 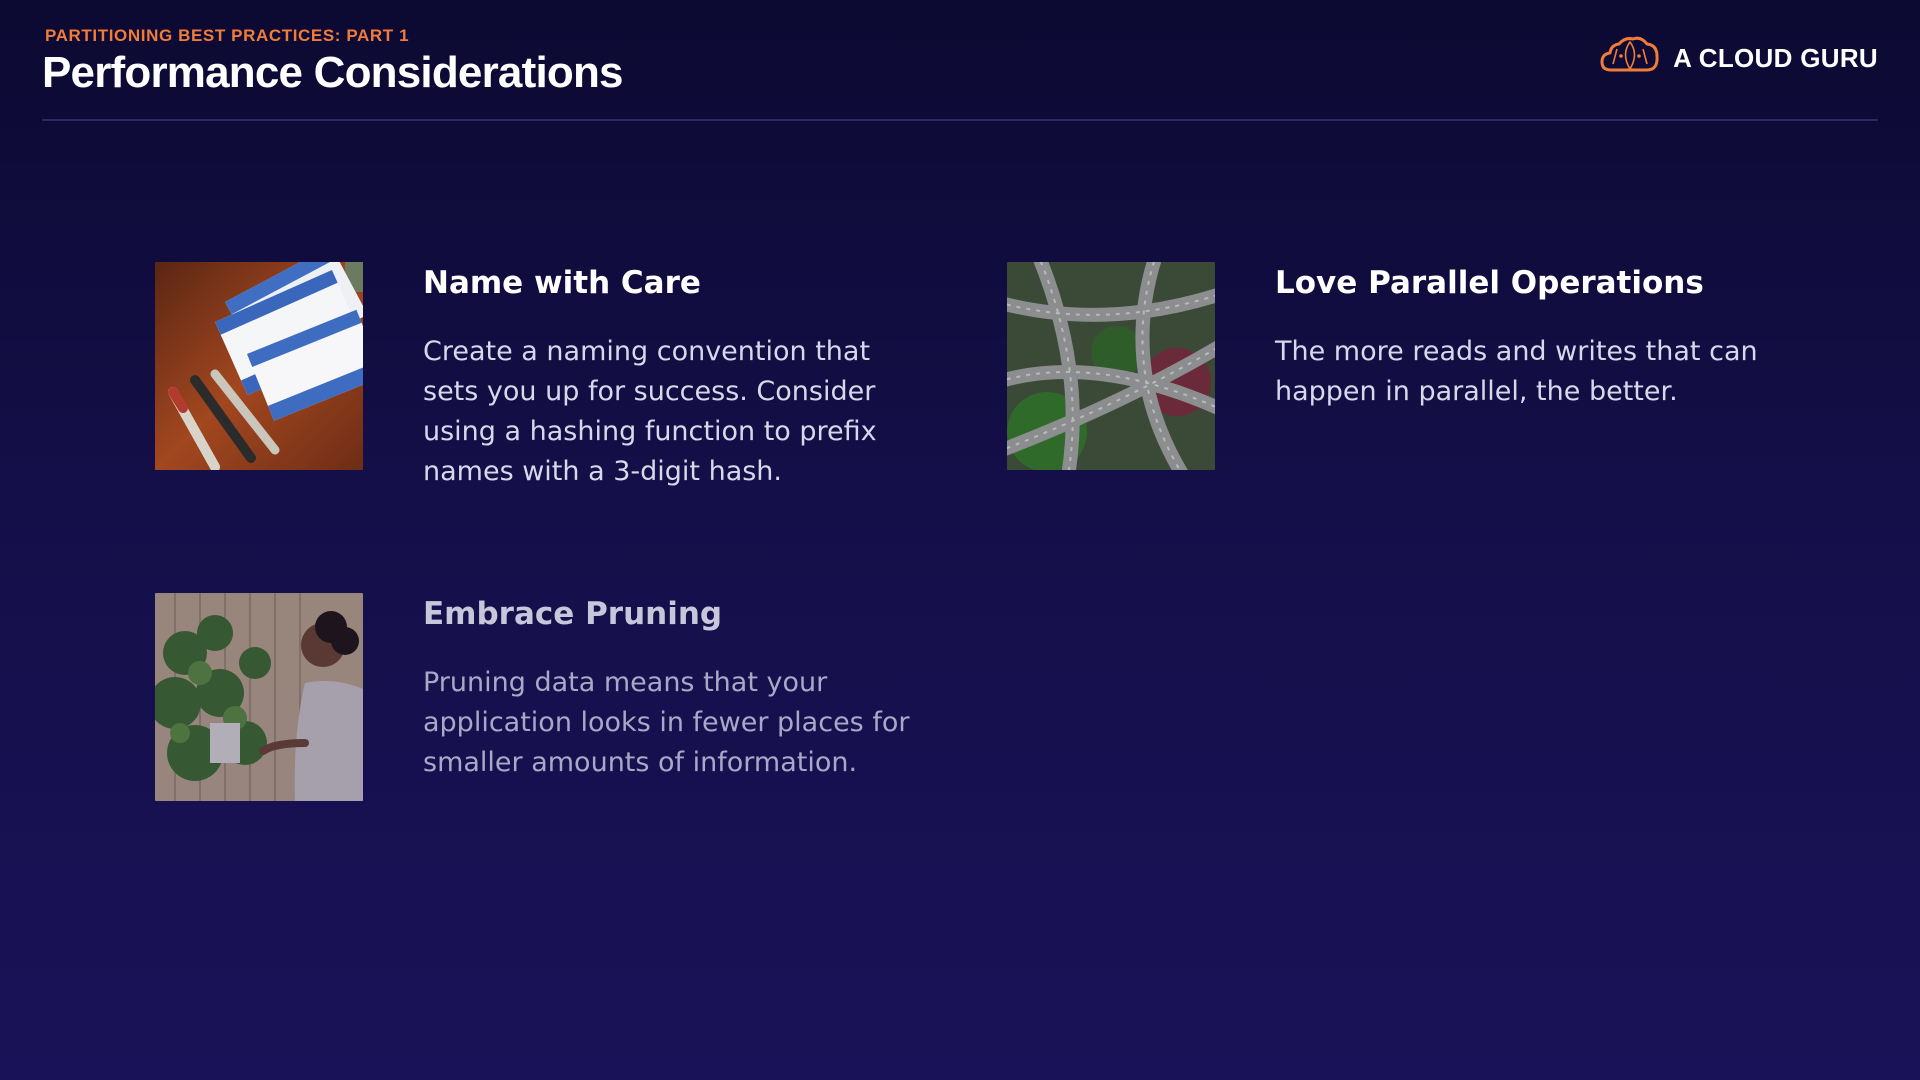 I want to click on name-tags-image, so click(x=259, y=366).